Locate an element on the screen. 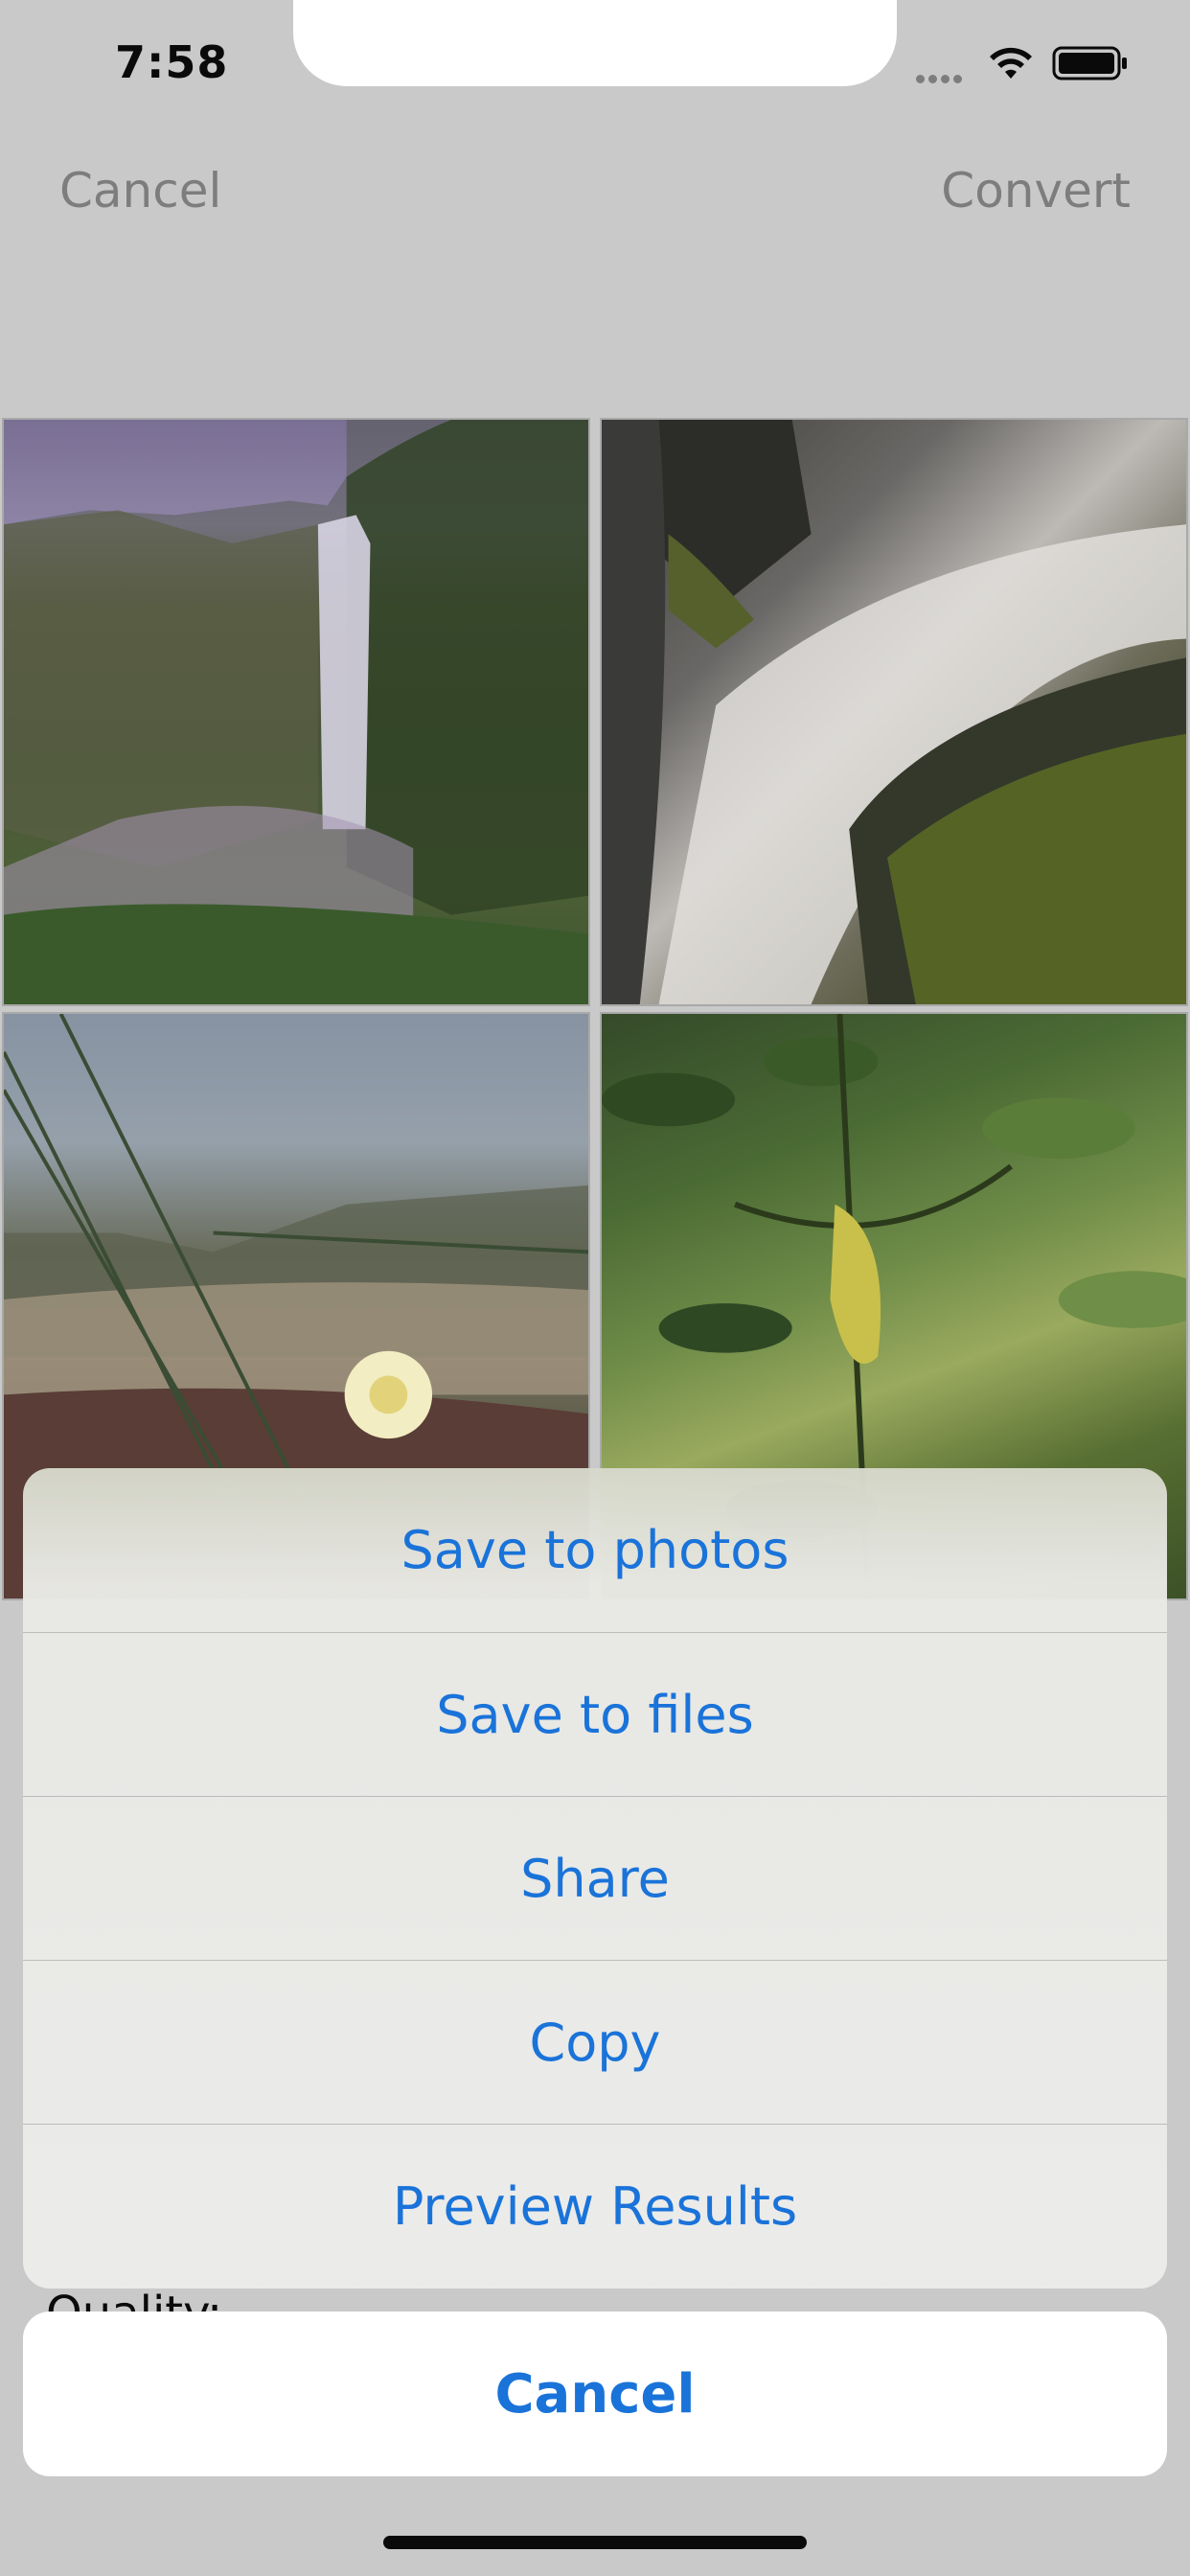 The height and width of the screenshot is (2576, 1190). device-notch is located at coordinates (595, 43).